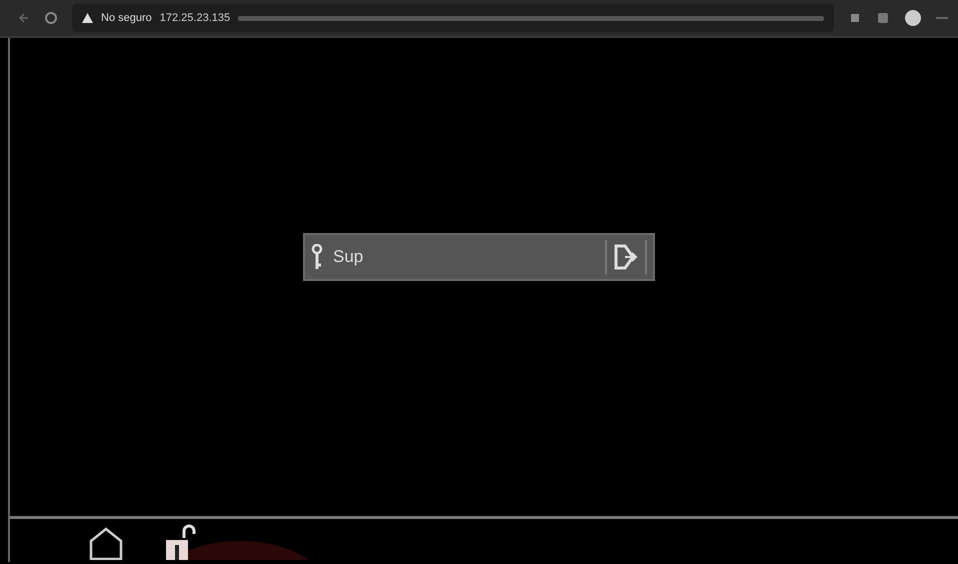 Image resolution: width=958 pixels, height=564 pixels. I want to click on logout-icon, so click(626, 257).